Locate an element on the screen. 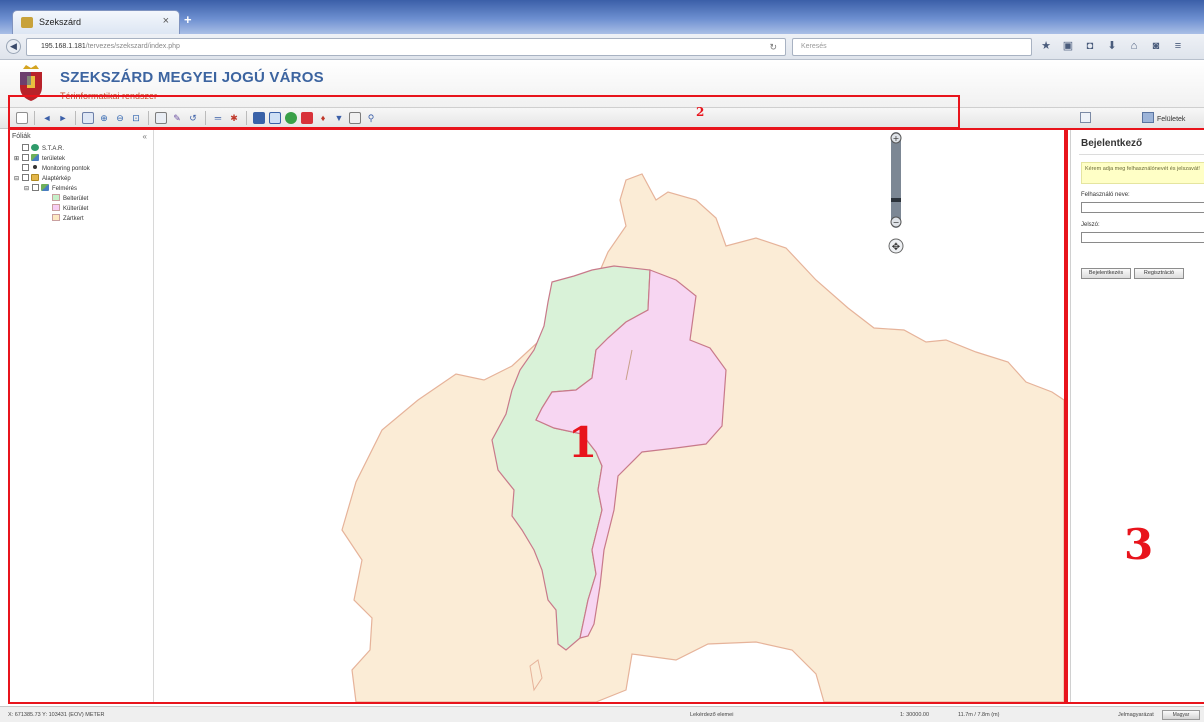  coat-of-arms-icon is located at coordinates (31, 83).